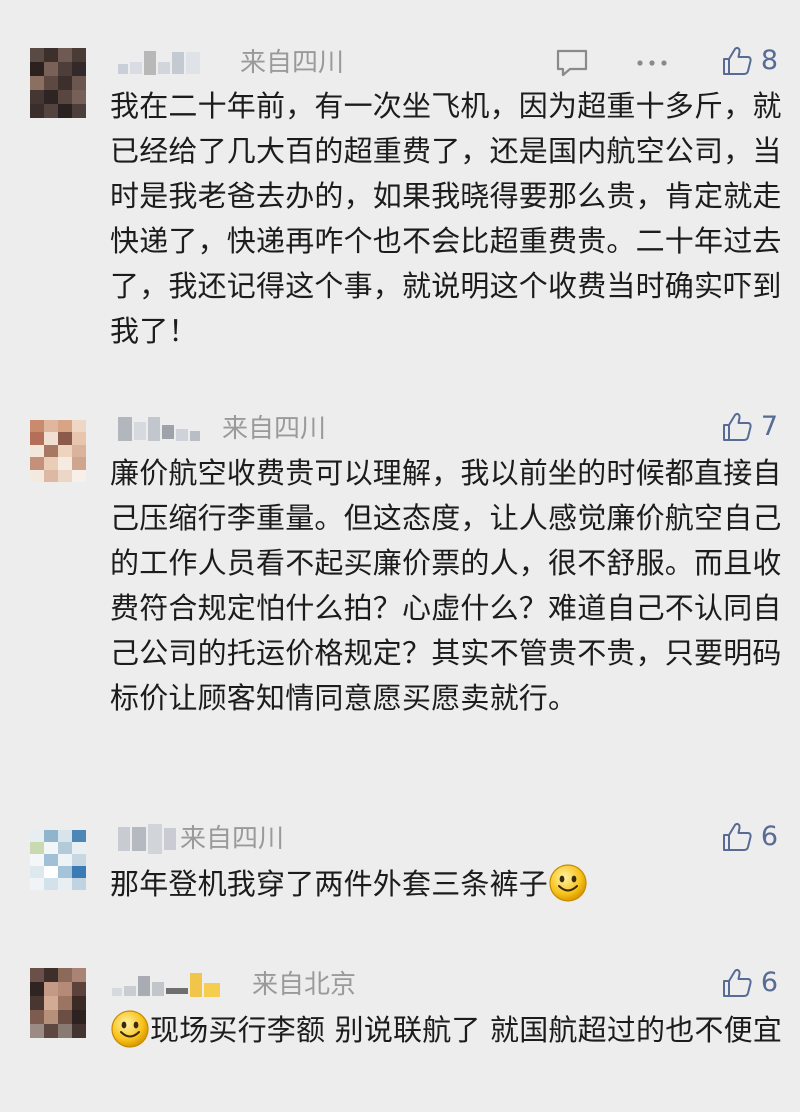 The image size is (800, 1112). Describe the element at coordinates (304, 985) in the screenshot. I see `comment-location: 来自北京` at that location.